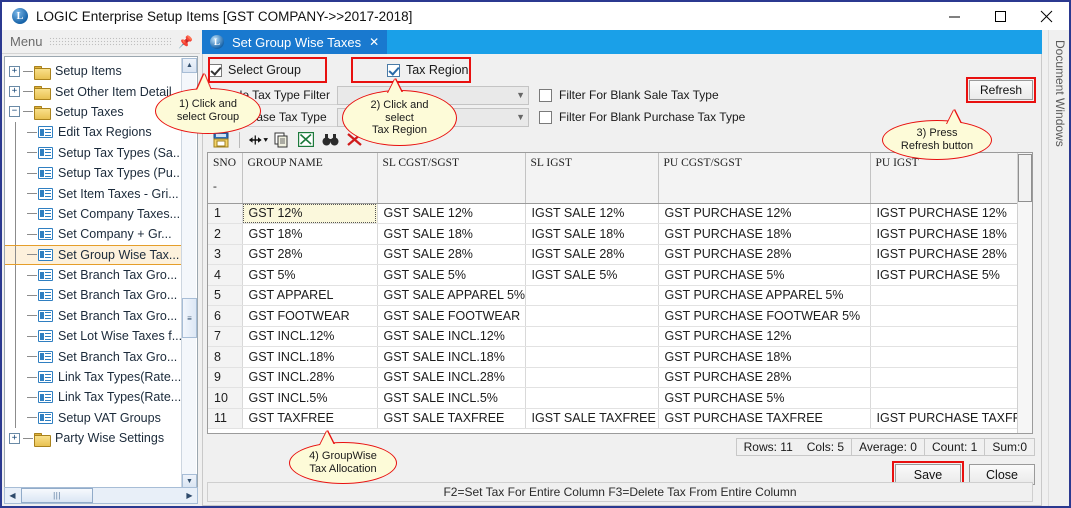  What do you see at coordinates (951, 418) in the screenshot?
I see `cell-pu-igst: IGST PURCHASE TAXFREE` at bounding box center [951, 418].